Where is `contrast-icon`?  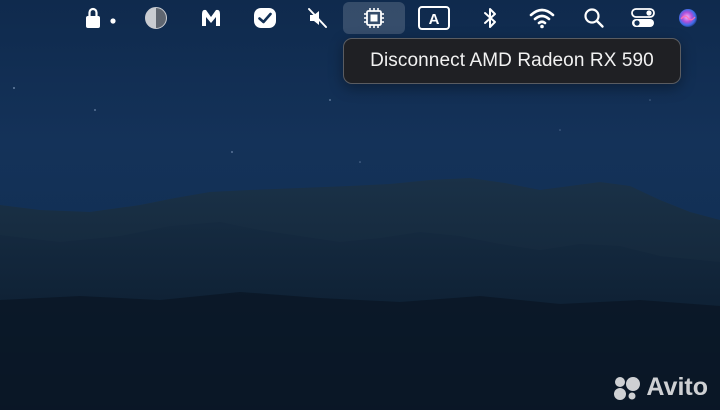 contrast-icon is located at coordinates (156, 18).